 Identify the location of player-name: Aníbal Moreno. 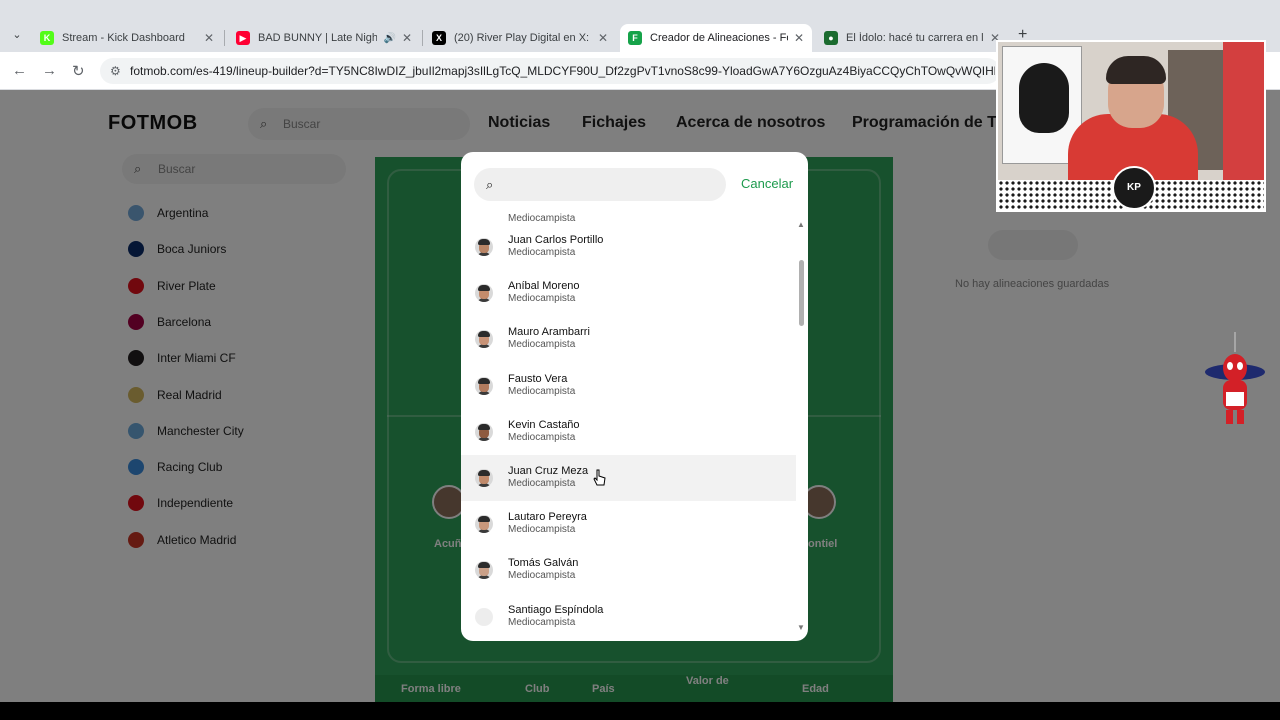
(544, 286).